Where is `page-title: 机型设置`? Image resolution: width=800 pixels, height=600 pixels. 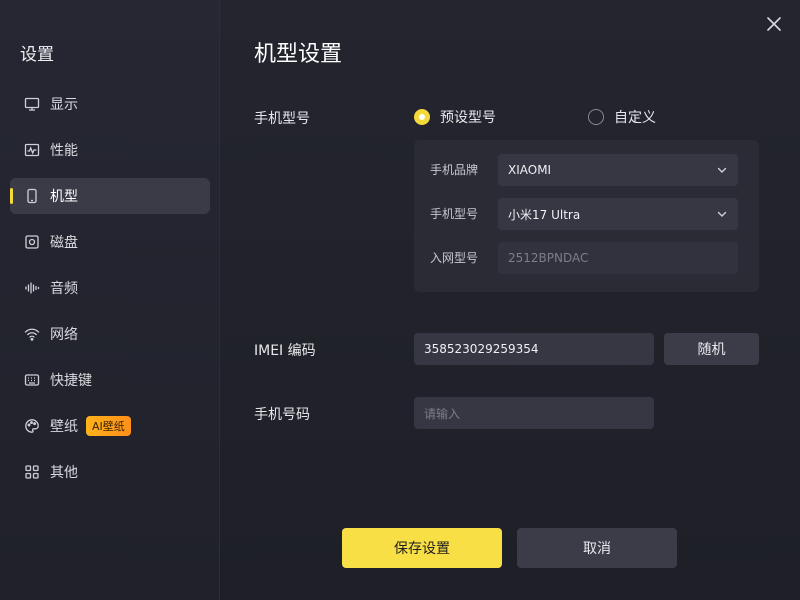
page-title: 机型设置 is located at coordinates (298, 54).